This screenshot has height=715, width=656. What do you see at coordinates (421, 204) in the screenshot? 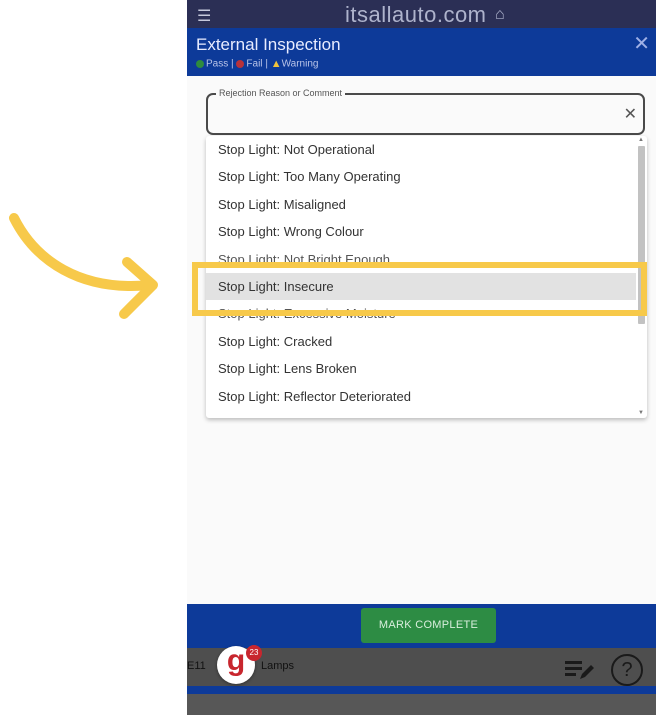
I see `list-item: Stop Light: Misaligned` at bounding box center [421, 204].